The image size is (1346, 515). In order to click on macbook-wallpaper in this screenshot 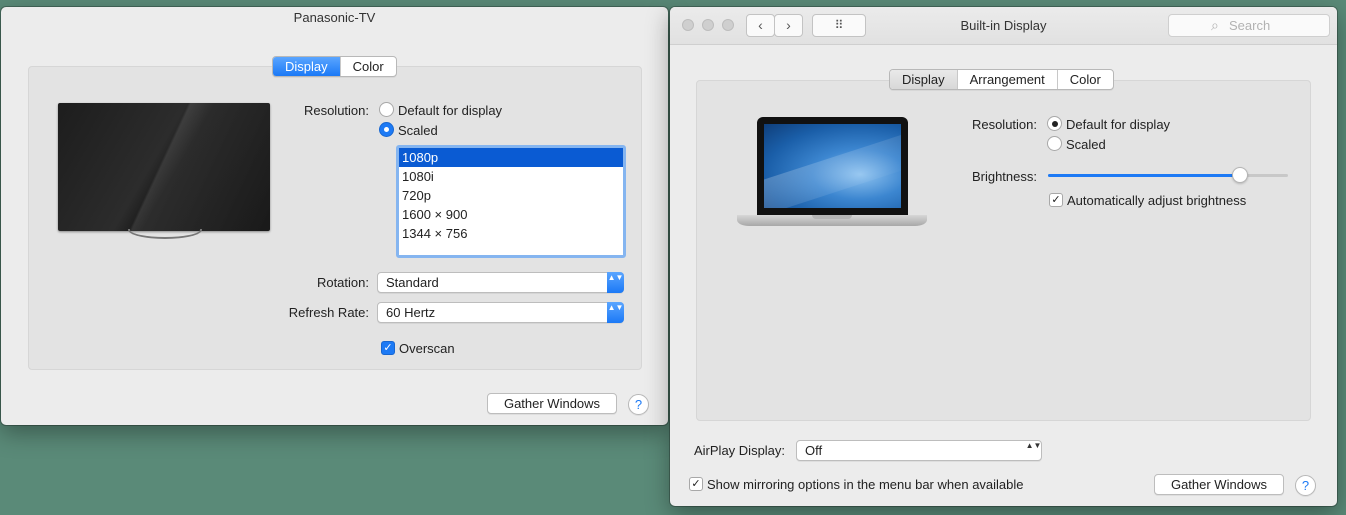, I will do `click(832, 166)`.